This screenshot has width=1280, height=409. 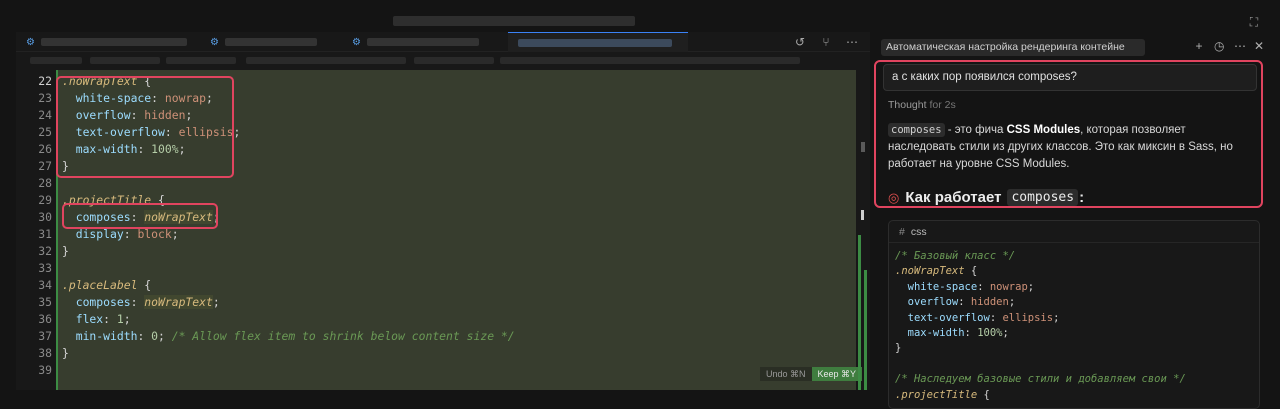 I want to click on editor-tab-active, so click(x=598, y=42).